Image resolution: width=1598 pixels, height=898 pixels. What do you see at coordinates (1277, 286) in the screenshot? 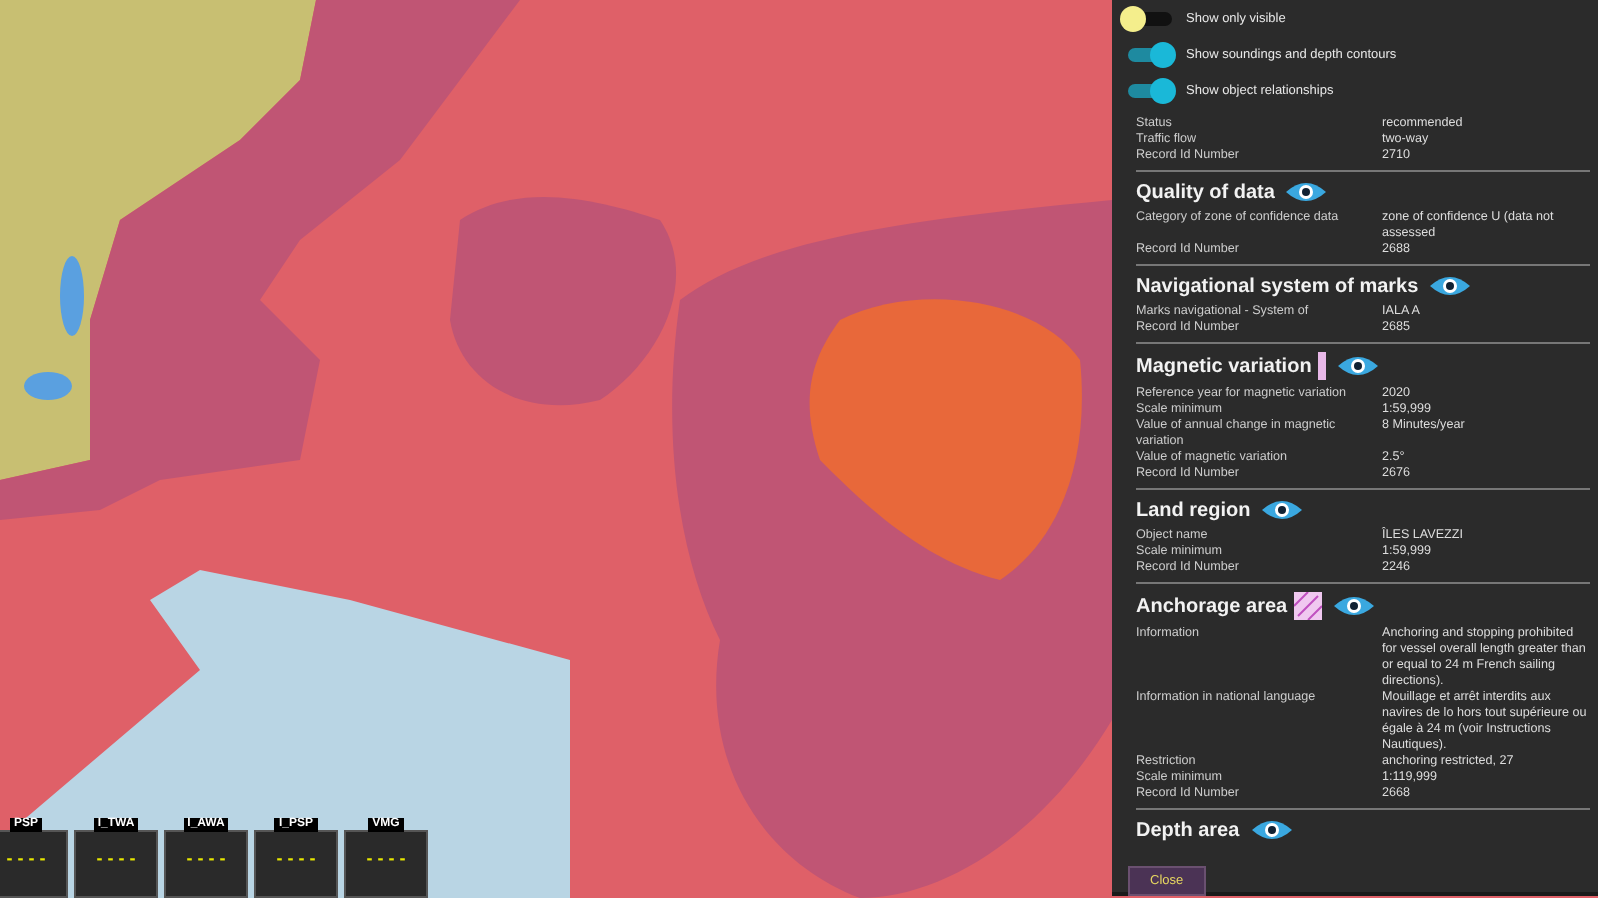
I see `section-title: Navigational system of marks` at bounding box center [1277, 286].